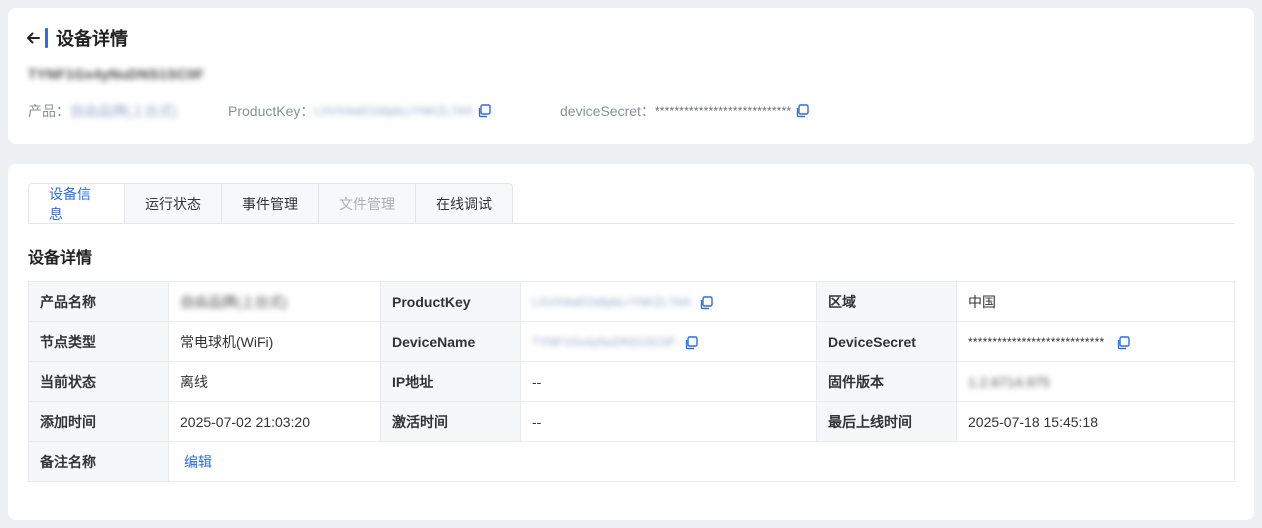  Describe the element at coordinates (49, 111) in the screenshot. I see `meta-product-label: 产品：` at that location.